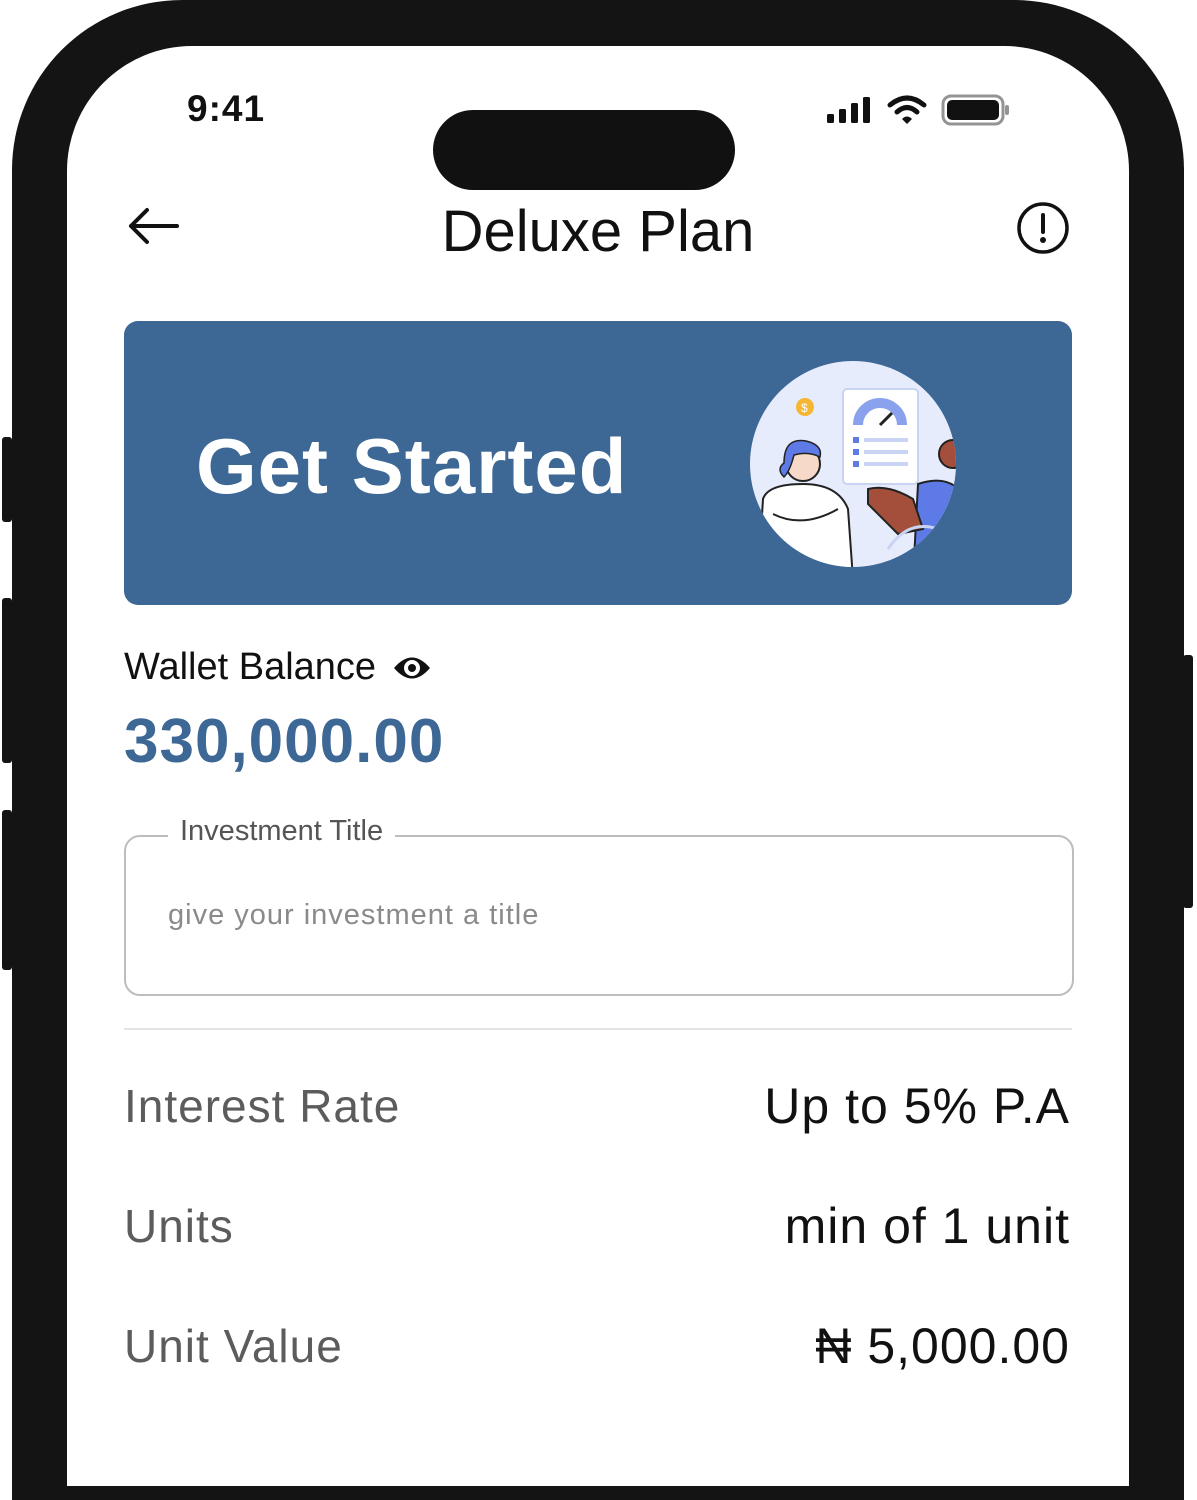 This screenshot has height=1500, width=1197. I want to click on toggle-balance-visibility-button, so click(412, 668).